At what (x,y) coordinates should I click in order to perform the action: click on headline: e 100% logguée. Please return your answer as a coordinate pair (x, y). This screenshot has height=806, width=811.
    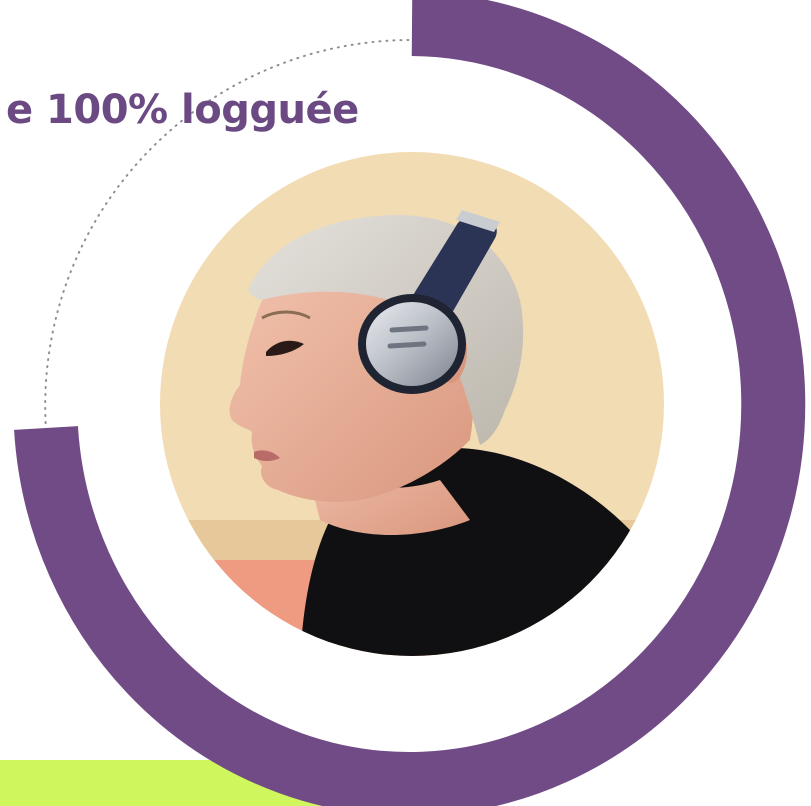
    Looking at the image, I should click on (182, 110).